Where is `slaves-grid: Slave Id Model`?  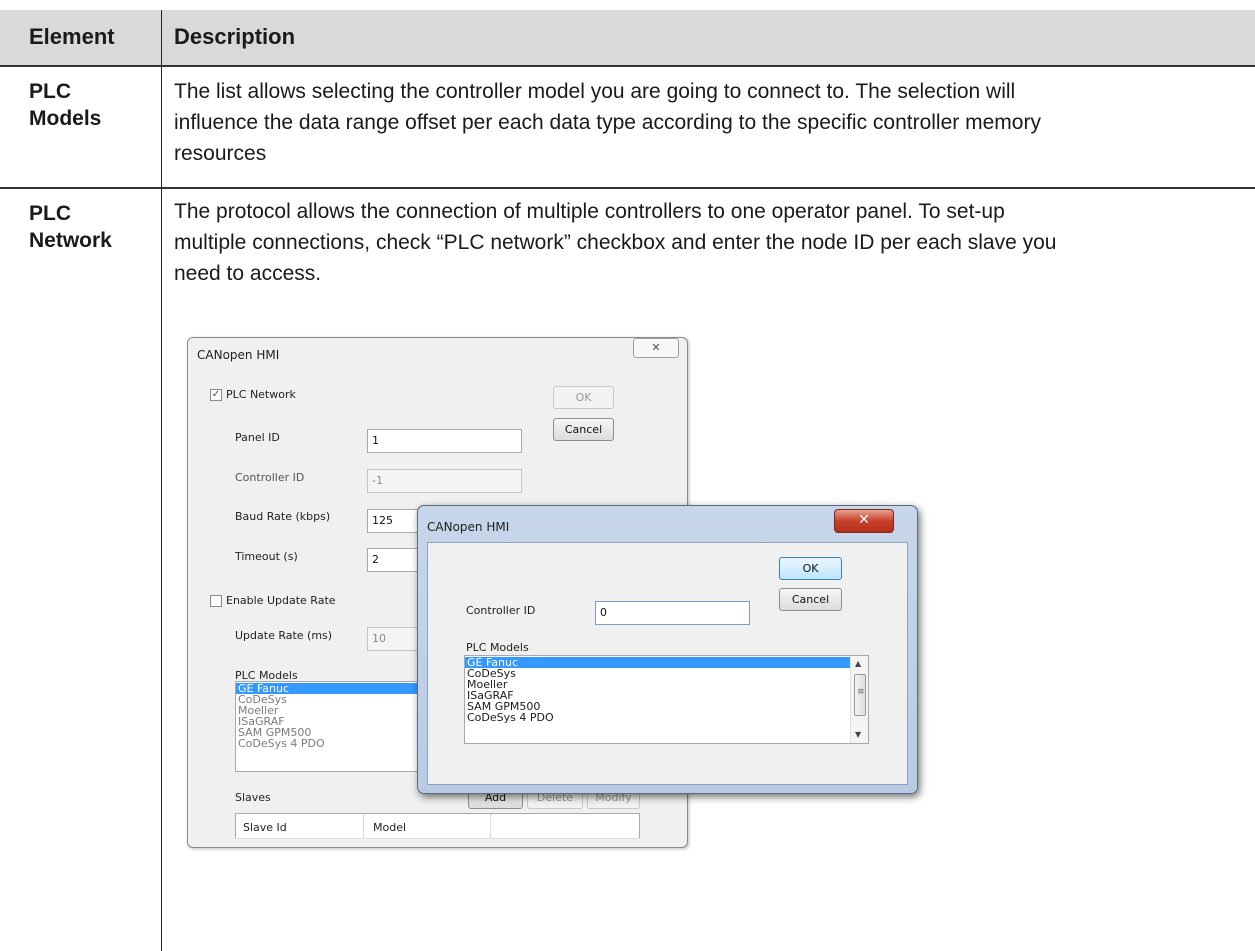 slaves-grid: Slave Id Model is located at coordinates (437, 825).